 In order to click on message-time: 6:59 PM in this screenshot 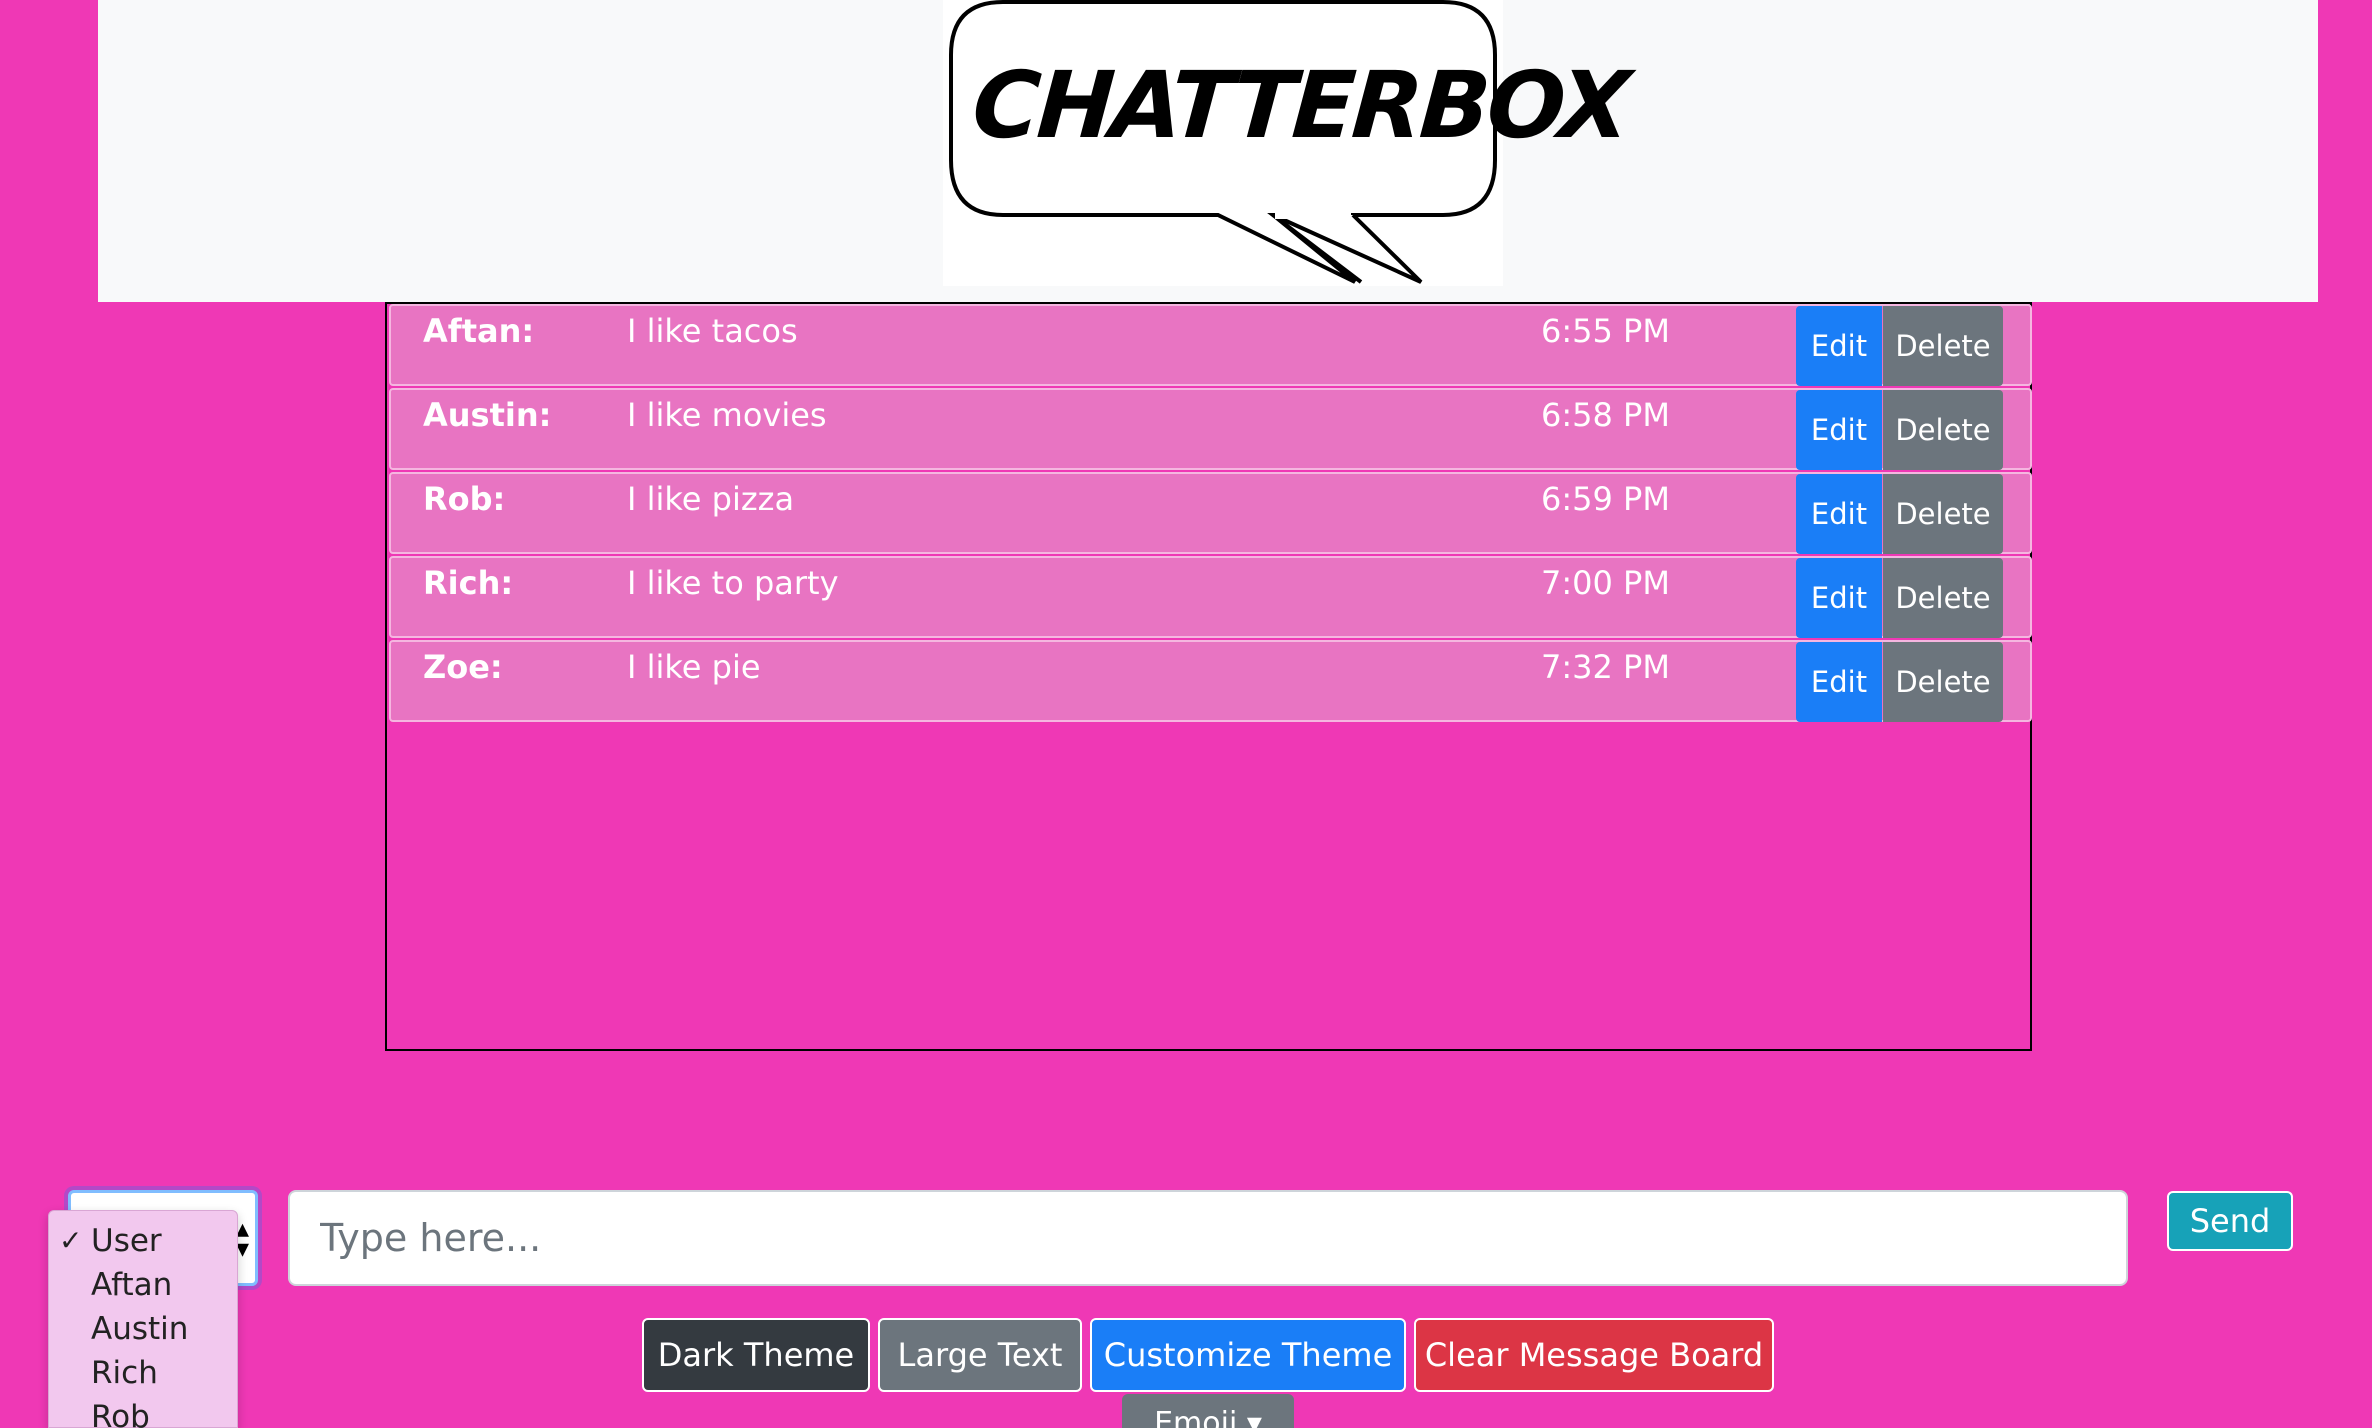, I will do `click(1605, 499)`.